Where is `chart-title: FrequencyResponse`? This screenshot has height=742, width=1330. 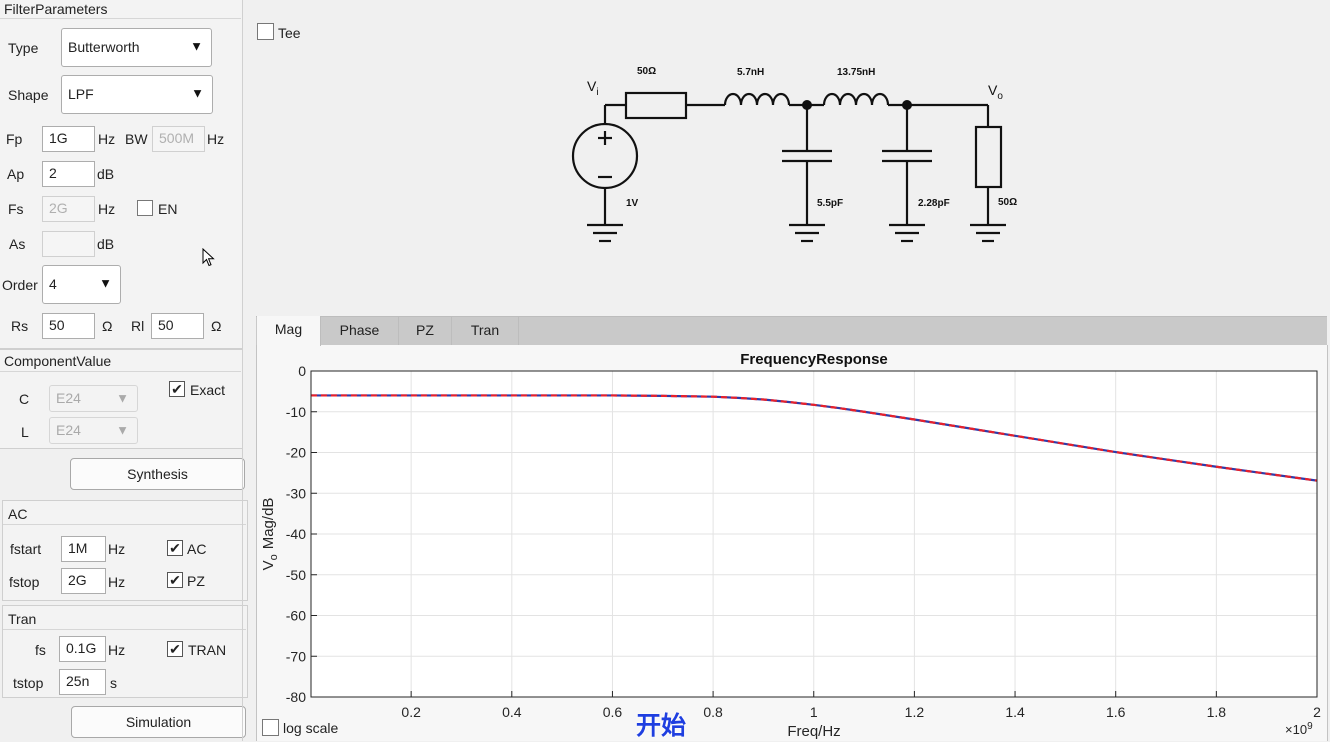
chart-title: FrequencyResponse is located at coordinates (814, 359).